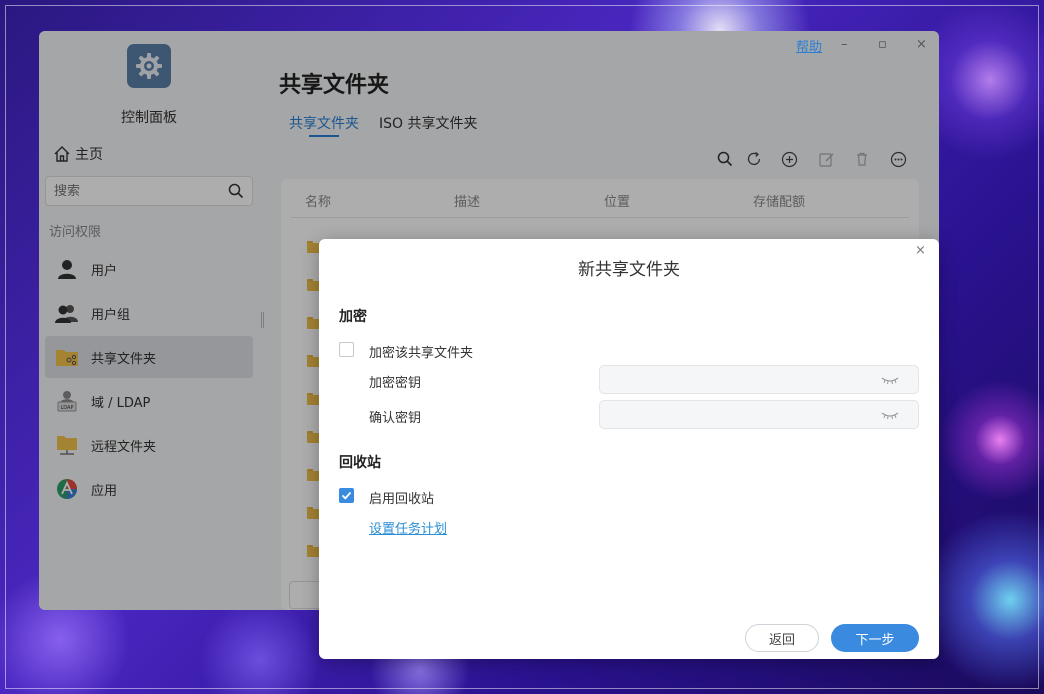 The image size is (1044, 694). What do you see at coordinates (735, 379) in the screenshot?
I see `encryption-key-input` at bounding box center [735, 379].